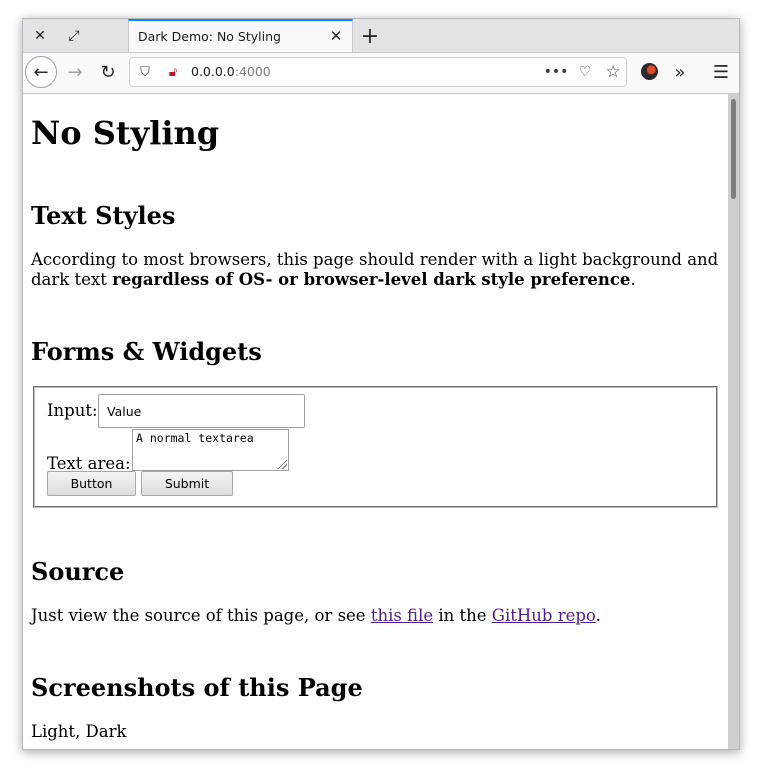 The height and width of the screenshot is (775, 762). Describe the element at coordinates (78, 571) in the screenshot. I see `source-heading: Source` at that location.